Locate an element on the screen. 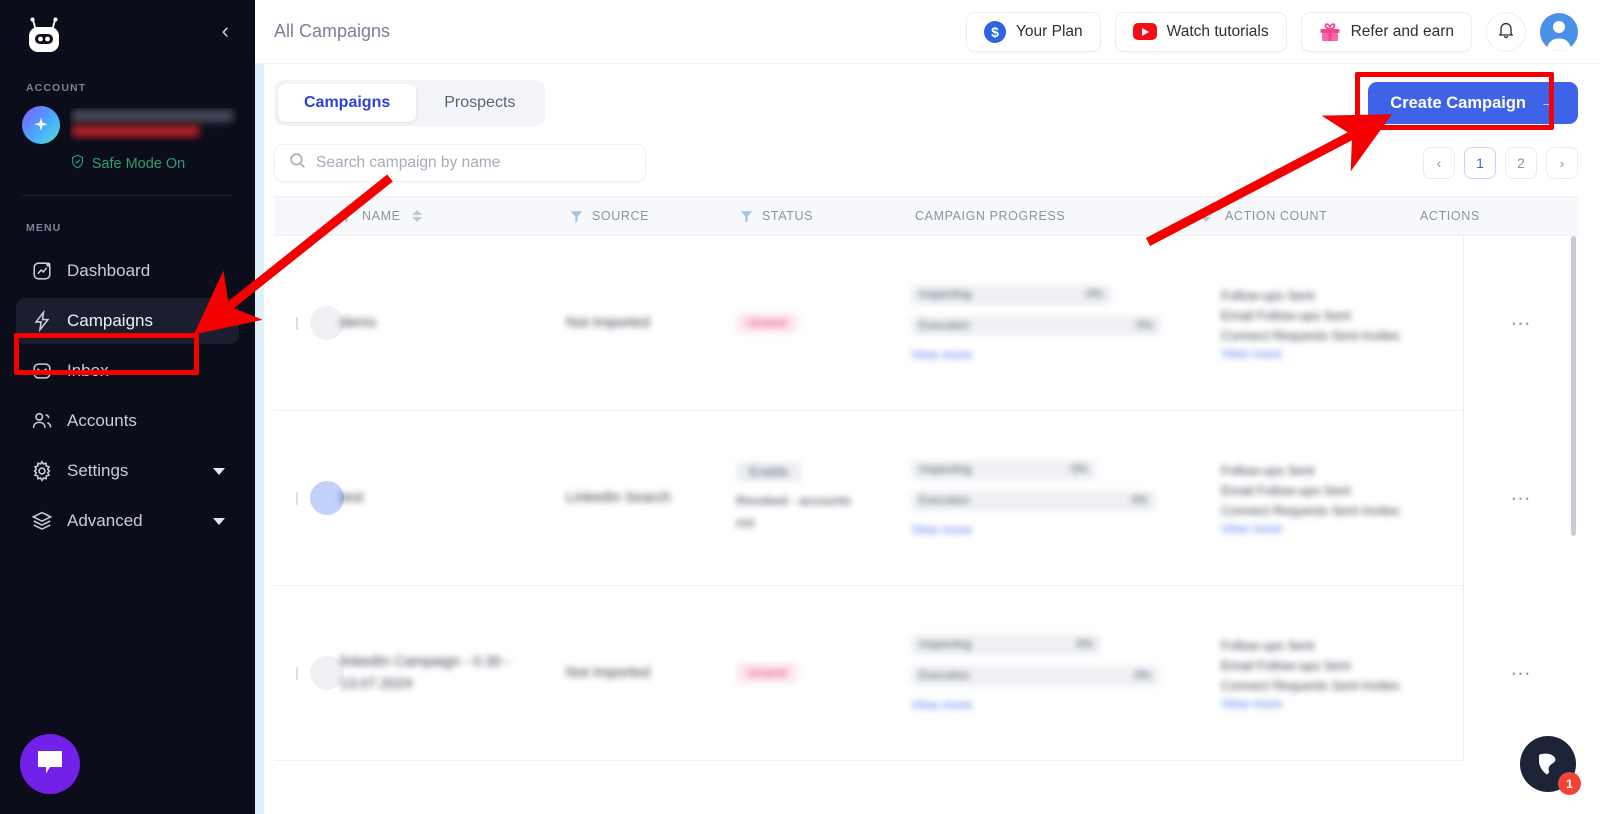 The height and width of the screenshot is (814, 1600). search-box is located at coordinates (460, 163).